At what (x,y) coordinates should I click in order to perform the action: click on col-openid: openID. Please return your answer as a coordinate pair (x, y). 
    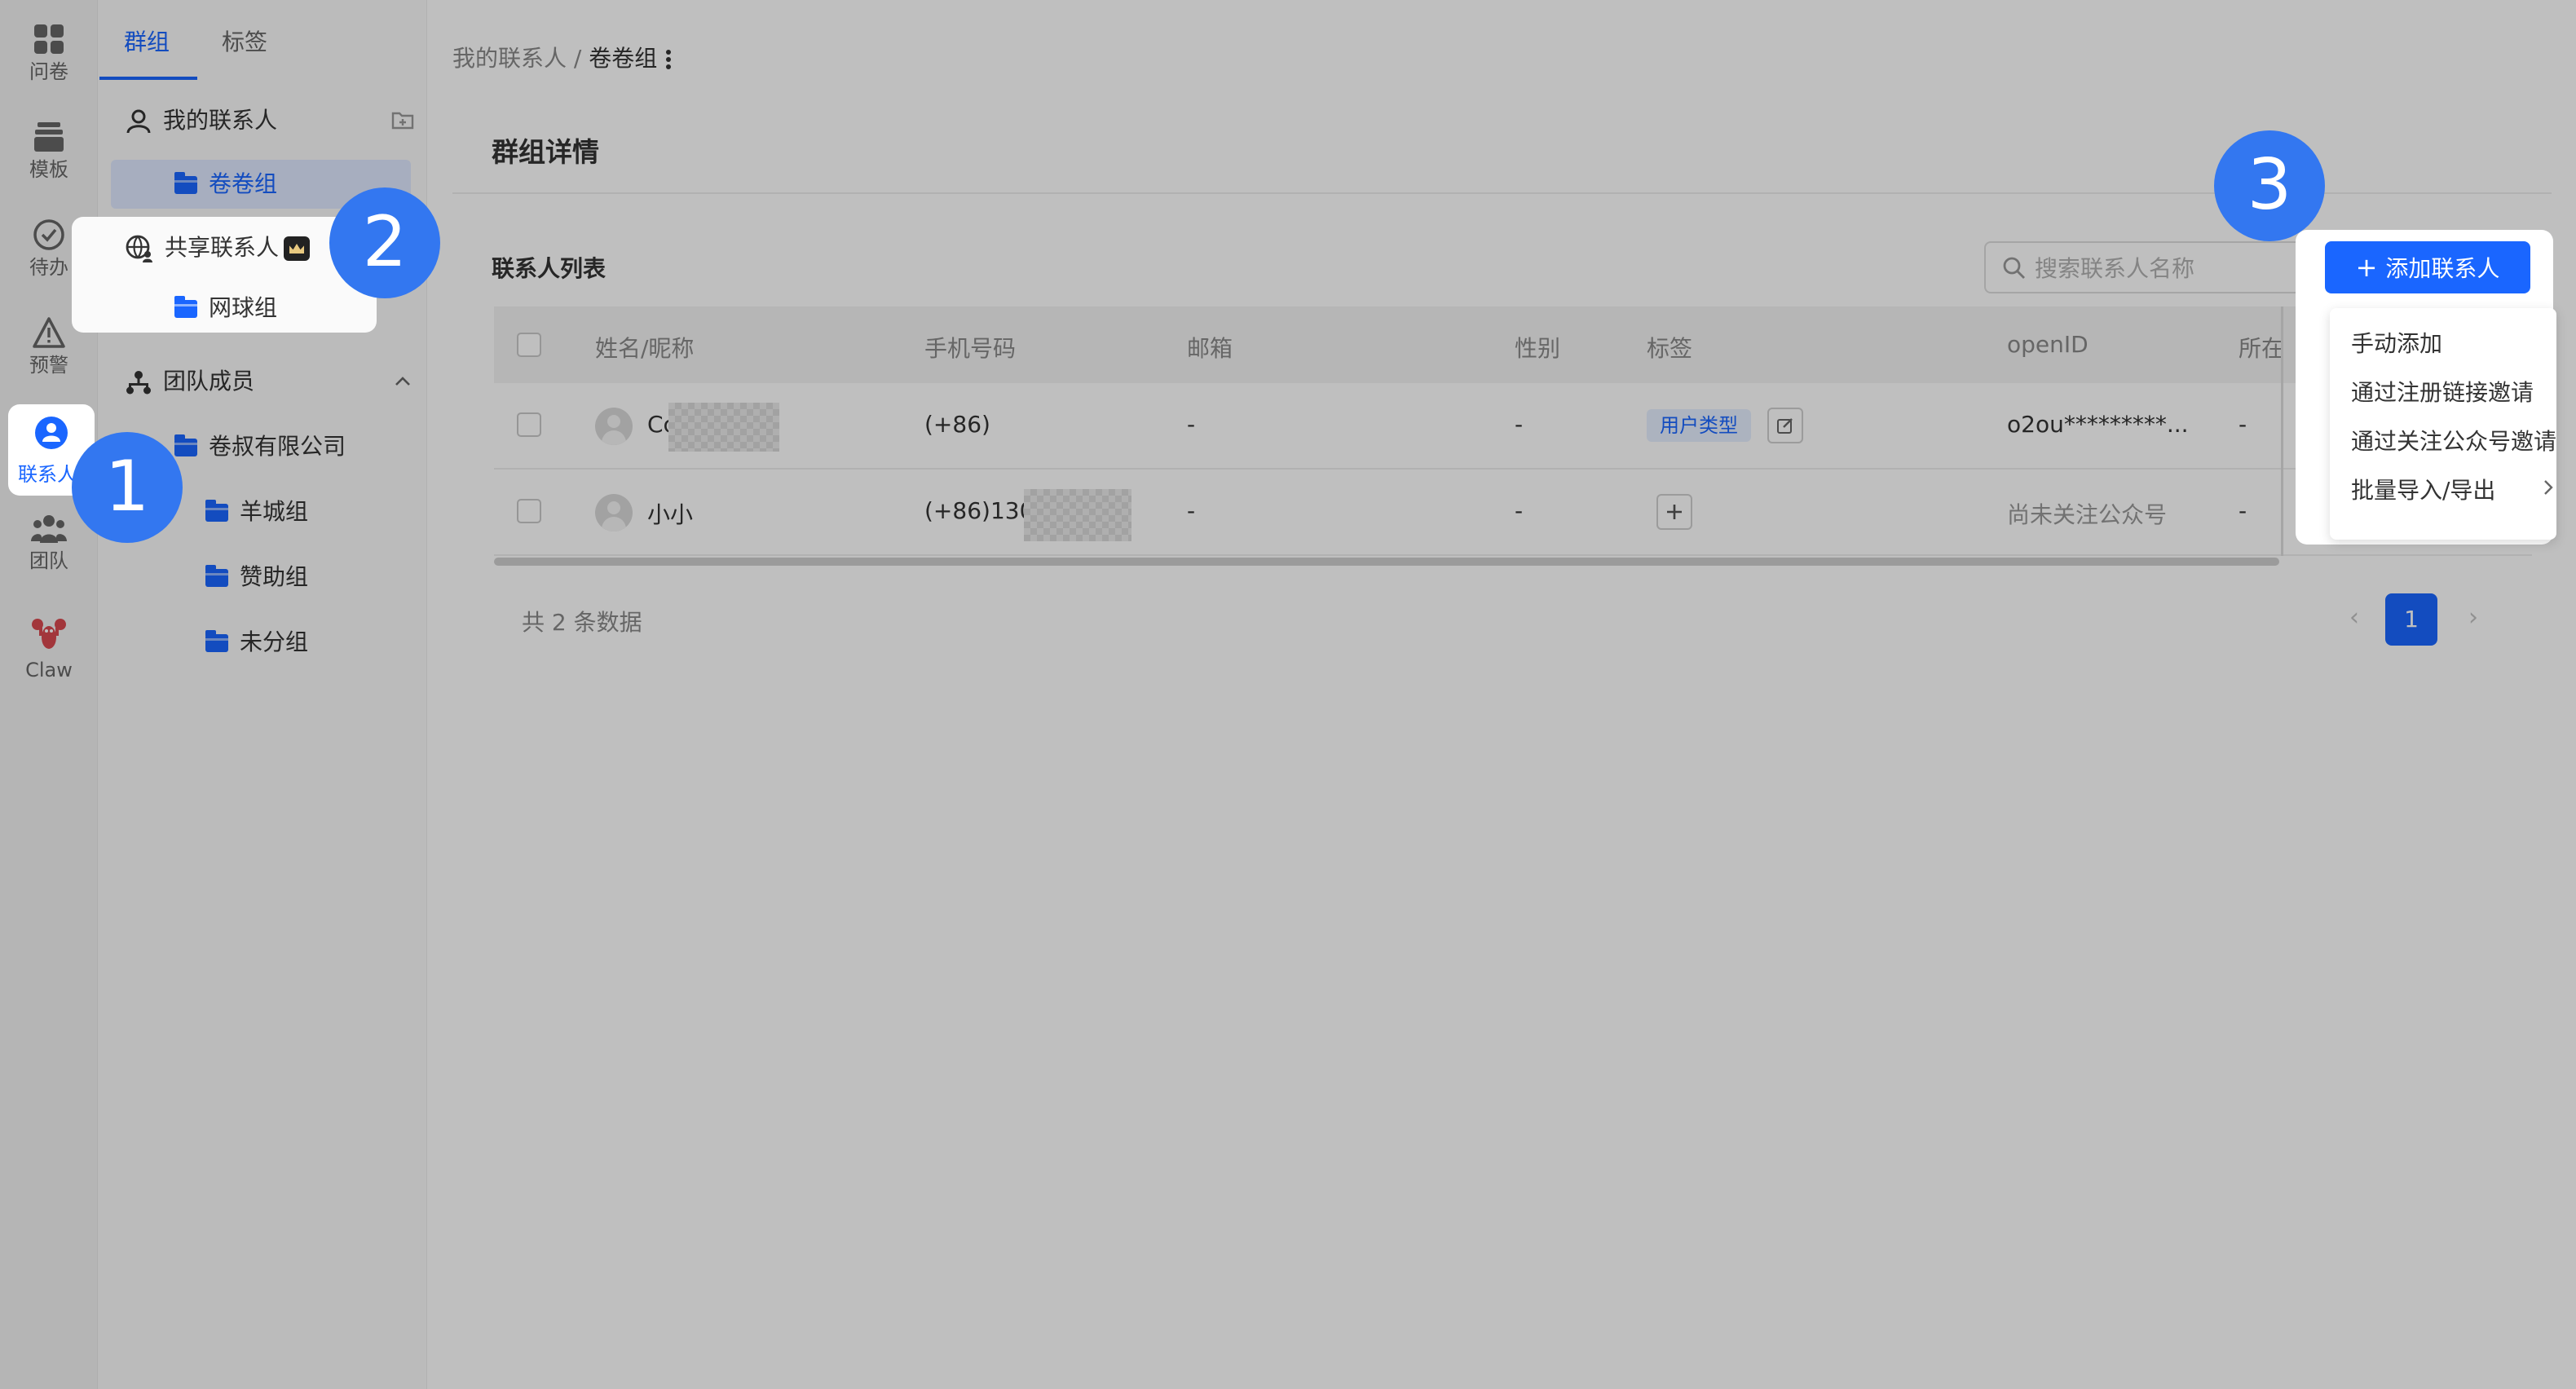
    Looking at the image, I should click on (2048, 344).